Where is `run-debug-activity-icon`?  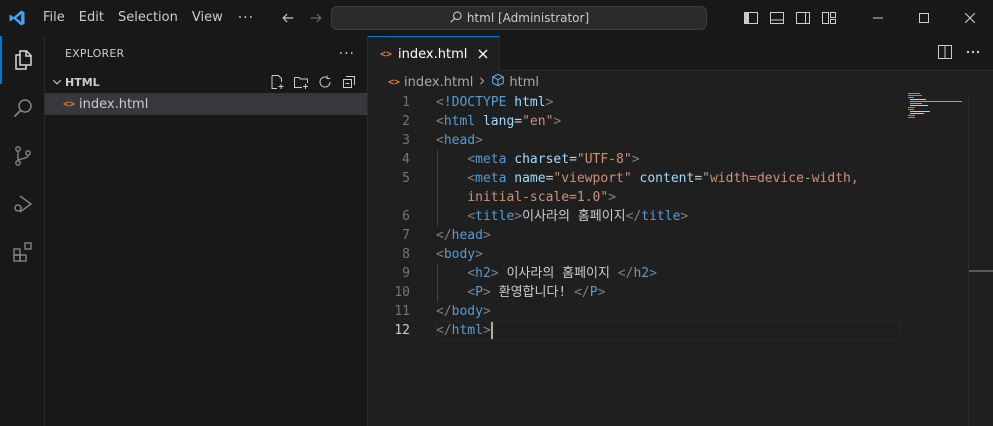
run-debug-activity-icon is located at coordinates (22, 204).